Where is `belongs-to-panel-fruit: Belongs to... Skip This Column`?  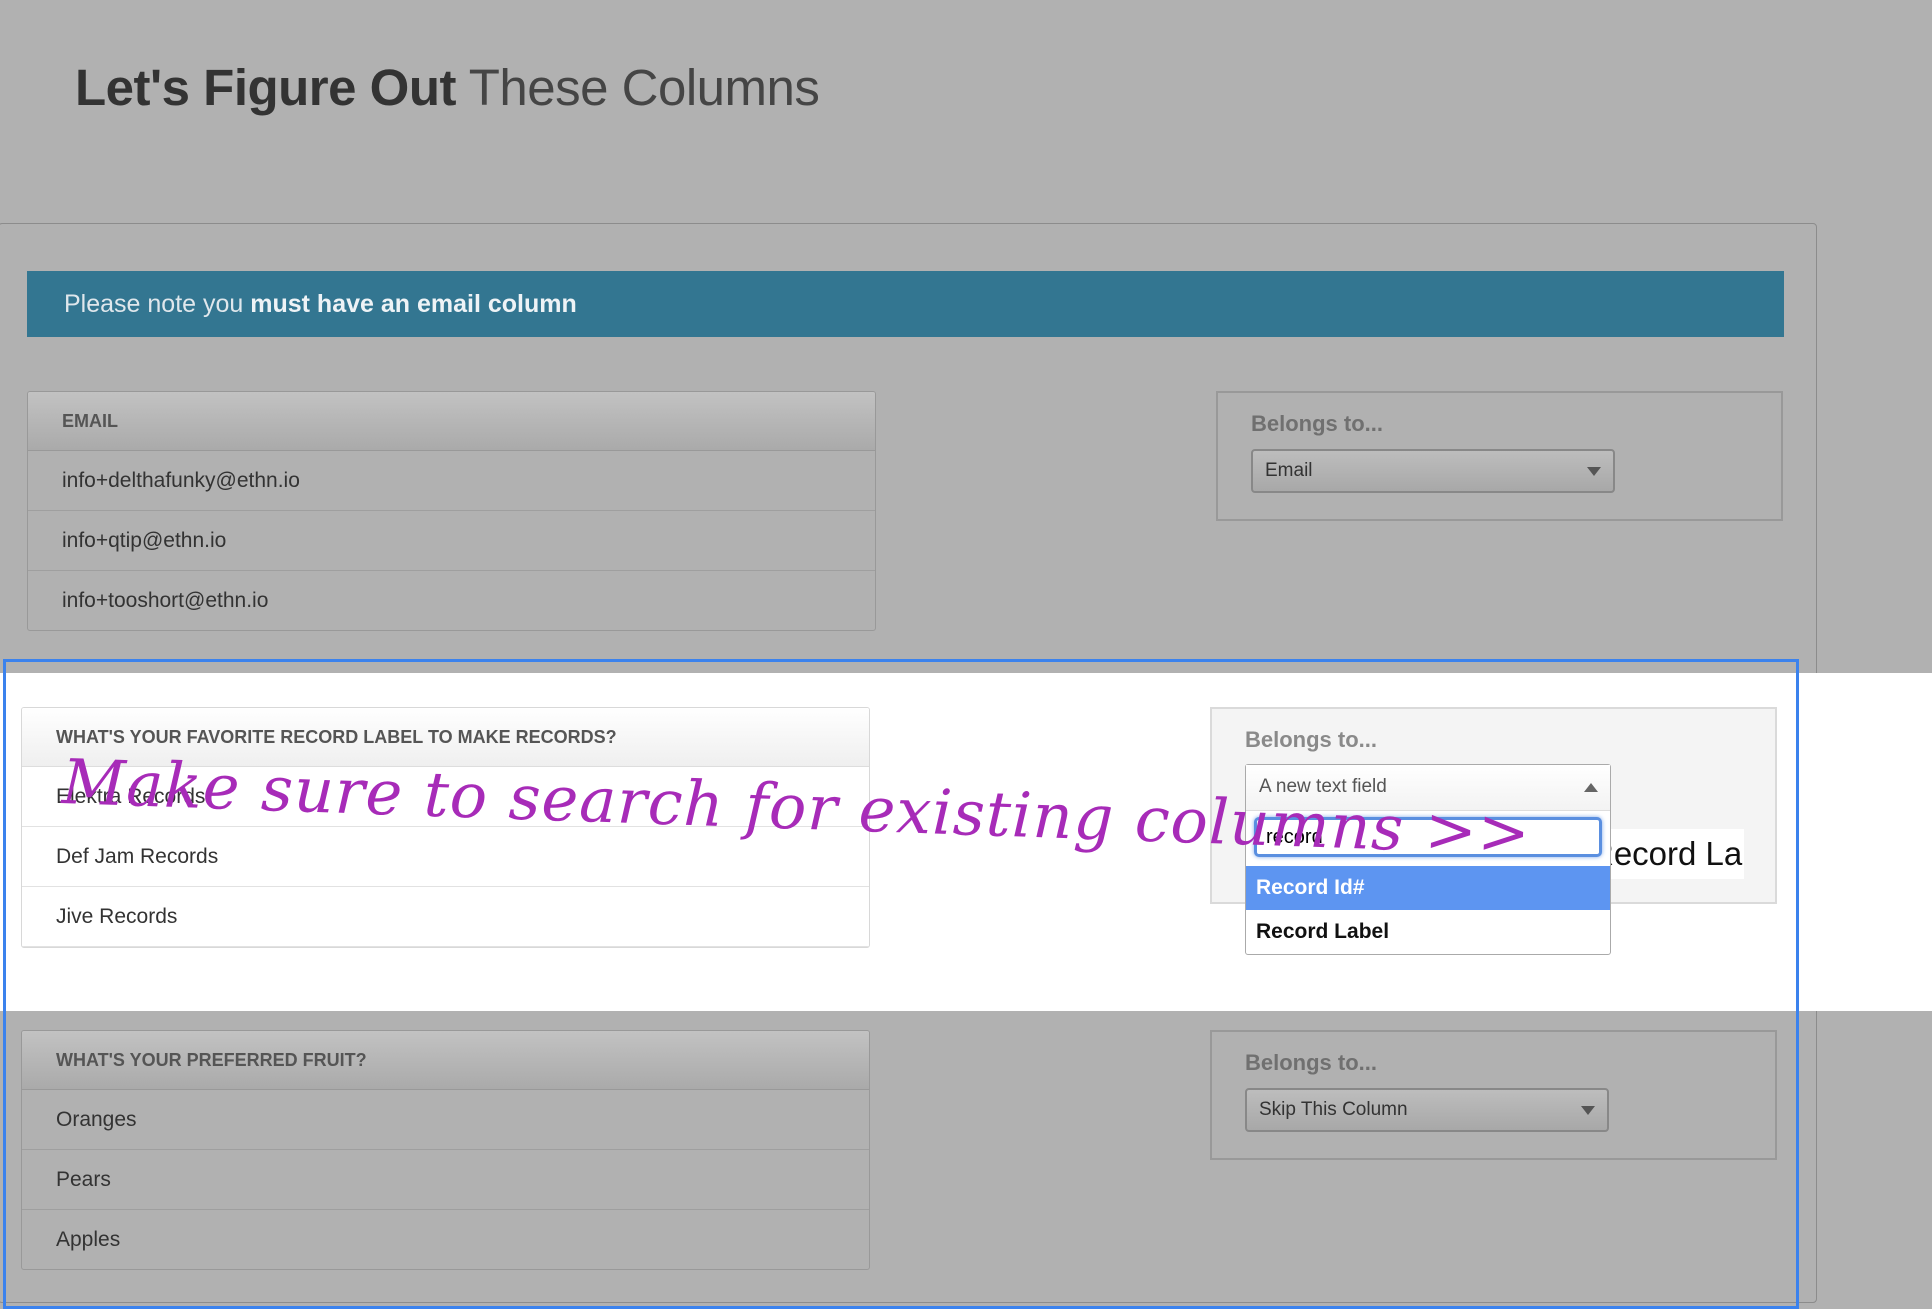
belongs-to-panel-fruit: Belongs to... Skip This Column is located at coordinates (1493, 1095).